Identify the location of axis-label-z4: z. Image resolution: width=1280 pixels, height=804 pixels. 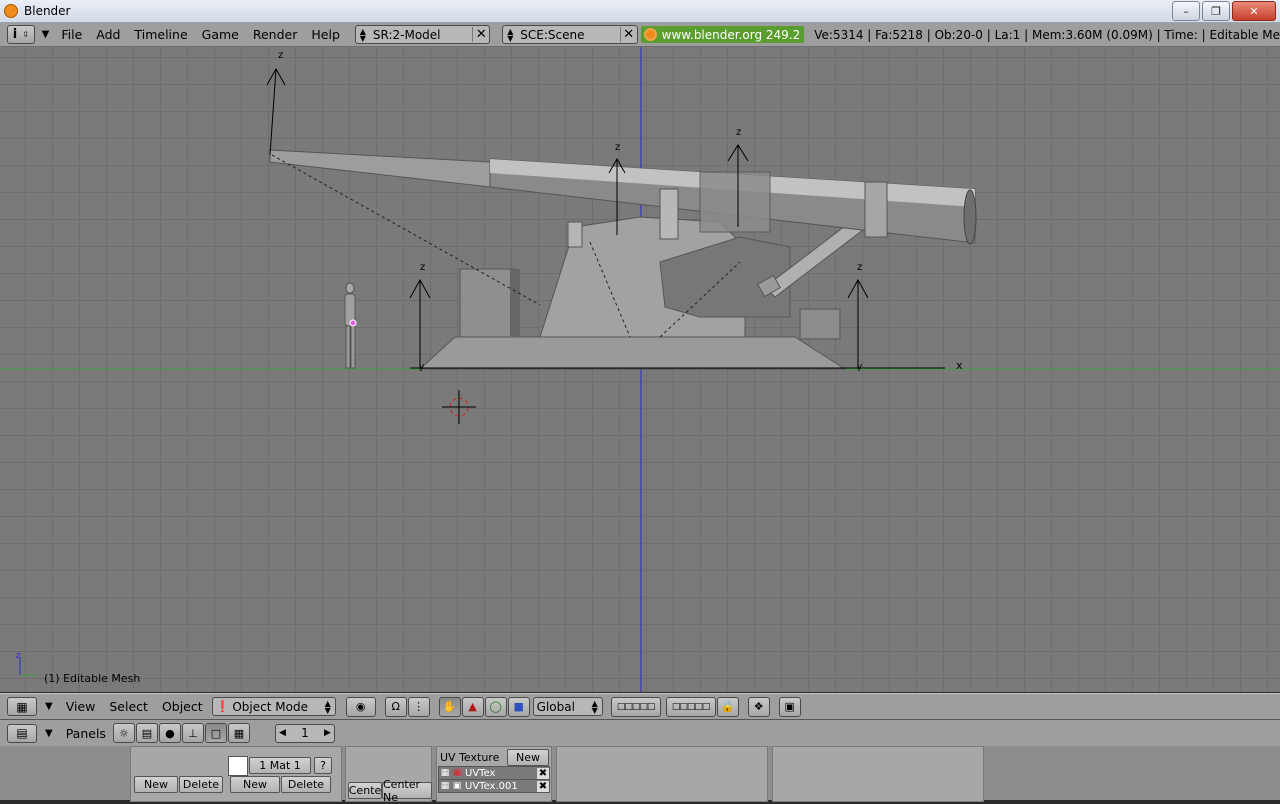
(422, 267).